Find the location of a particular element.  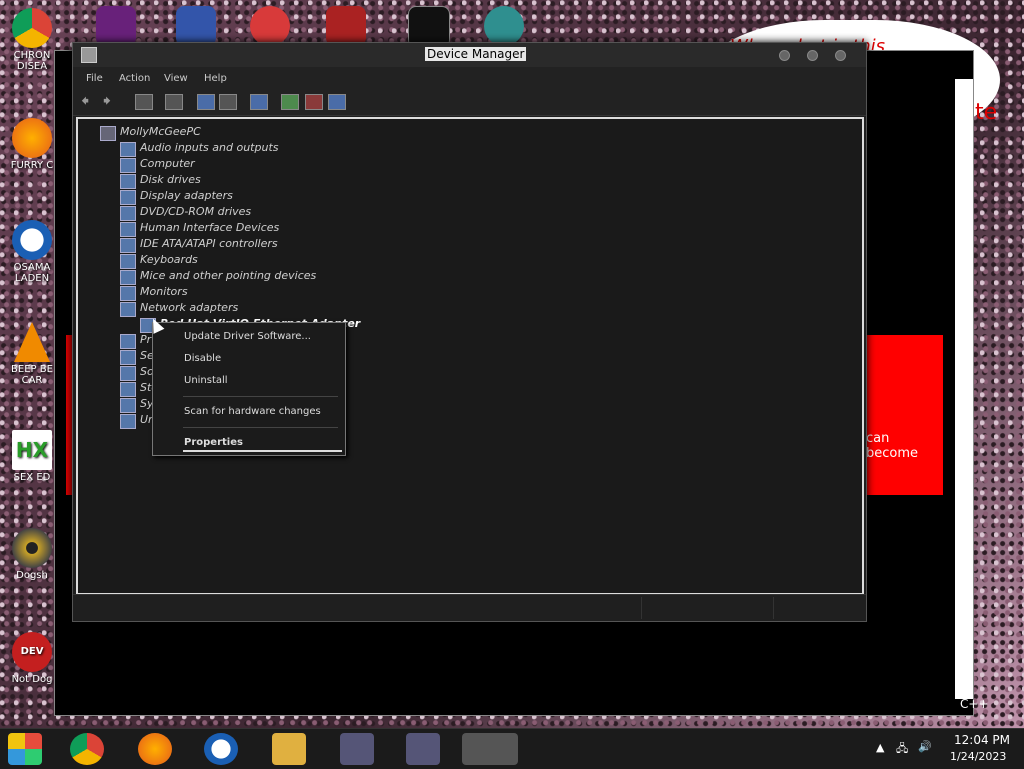

taskbar-device-manager-active is located at coordinates (490, 749).